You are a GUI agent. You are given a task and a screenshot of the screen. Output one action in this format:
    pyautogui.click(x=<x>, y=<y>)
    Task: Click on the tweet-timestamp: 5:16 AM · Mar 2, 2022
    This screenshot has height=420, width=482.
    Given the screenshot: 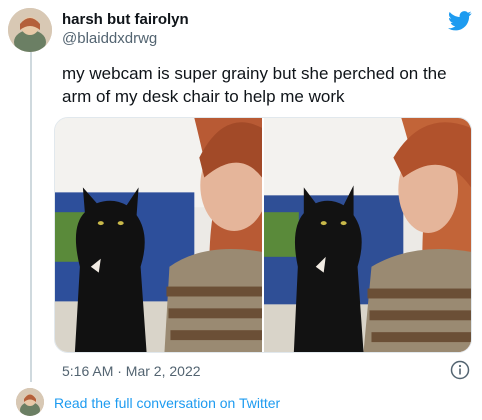 What is the action you would take?
    pyautogui.click(x=131, y=371)
    